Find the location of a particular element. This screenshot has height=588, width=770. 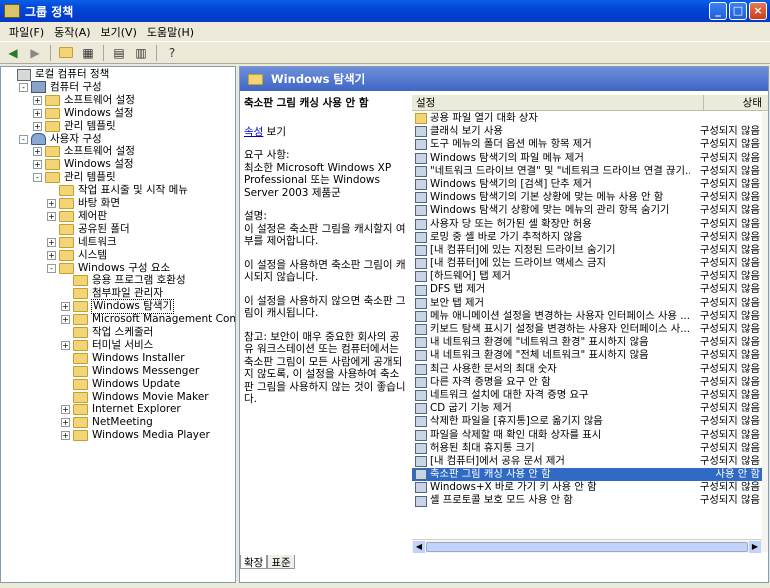

back-arrow-icon: ◀ is located at coordinates (13, 53).